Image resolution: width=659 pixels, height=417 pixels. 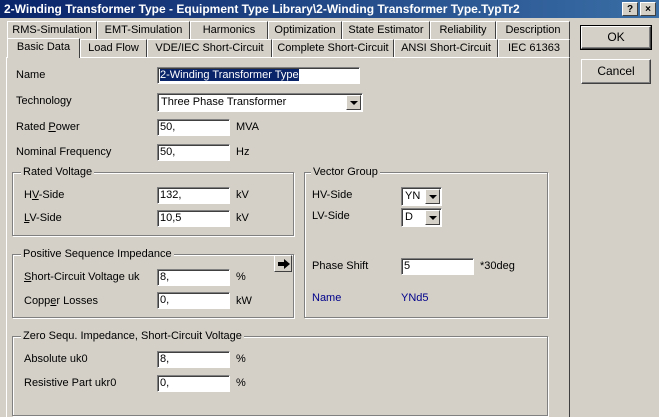 I want to click on ok-button: OK, so click(x=616, y=37).